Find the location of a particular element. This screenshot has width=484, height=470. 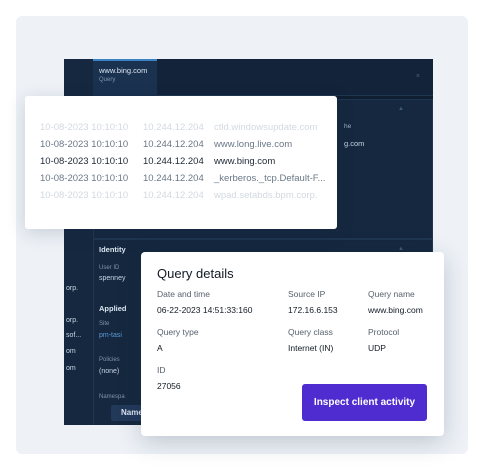

query-host: wpad.setabds.bpm.corp. is located at coordinates (266, 195).